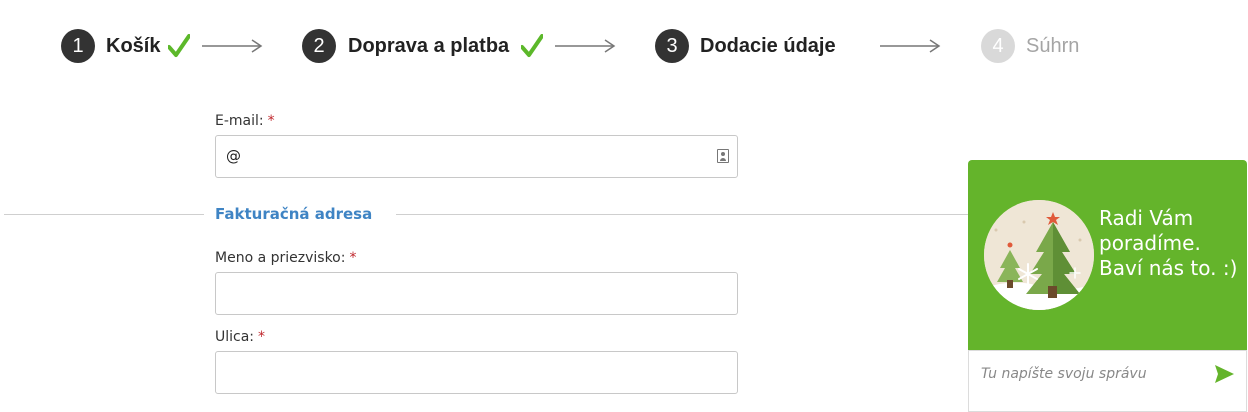 This screenshot has width=1248, height=412. What do you see at coordinates (998, 46) in the screenshot?
I see `step-4-number: 4` at bounding box center [998, 46].